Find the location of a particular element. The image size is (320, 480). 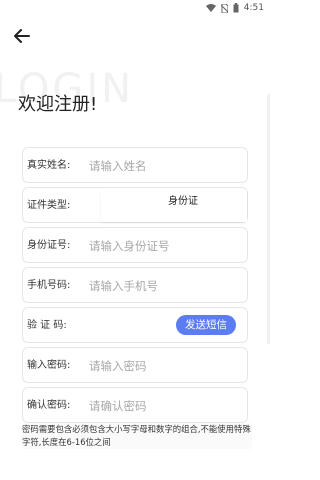

code-label: 验 证 码: is located at coordinates (47, 325).